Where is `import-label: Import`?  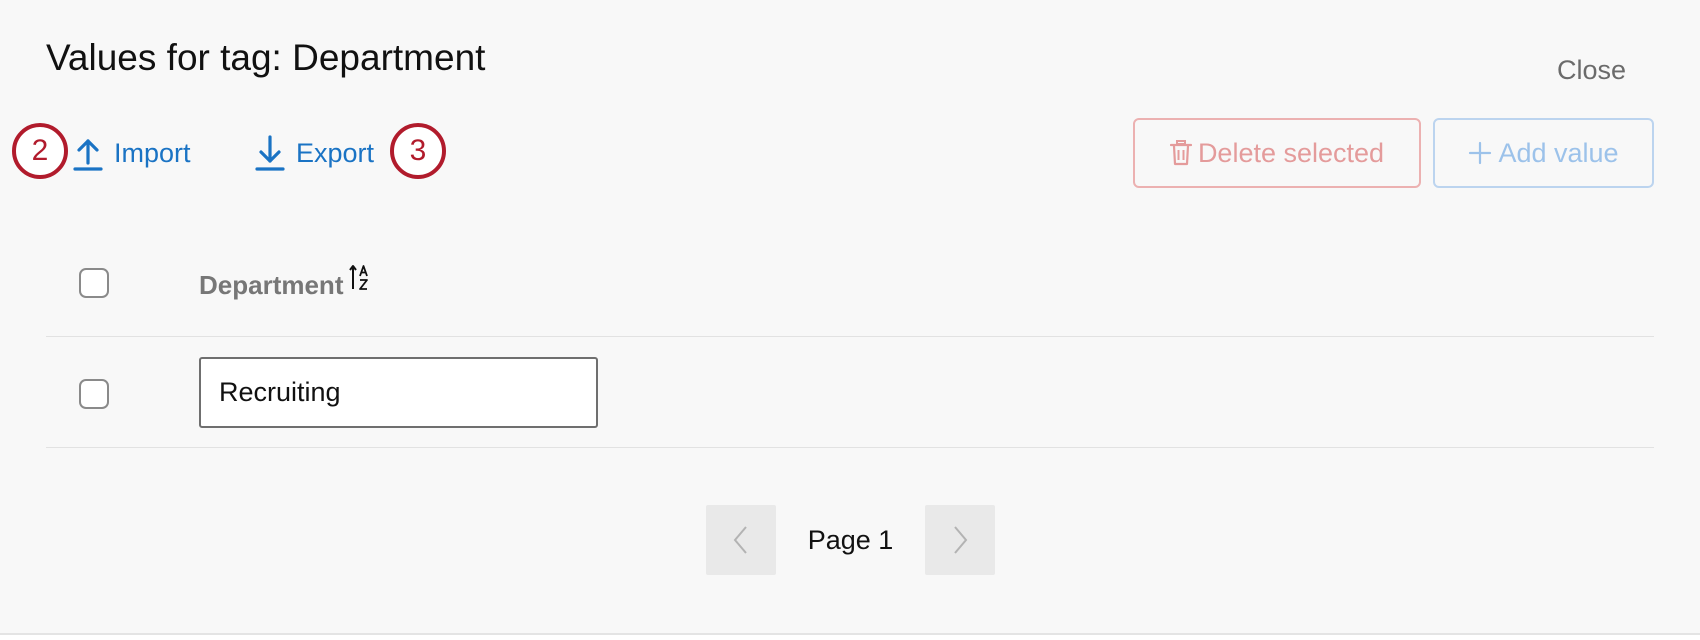 import-label: Import is located at coordinates (152, 152).